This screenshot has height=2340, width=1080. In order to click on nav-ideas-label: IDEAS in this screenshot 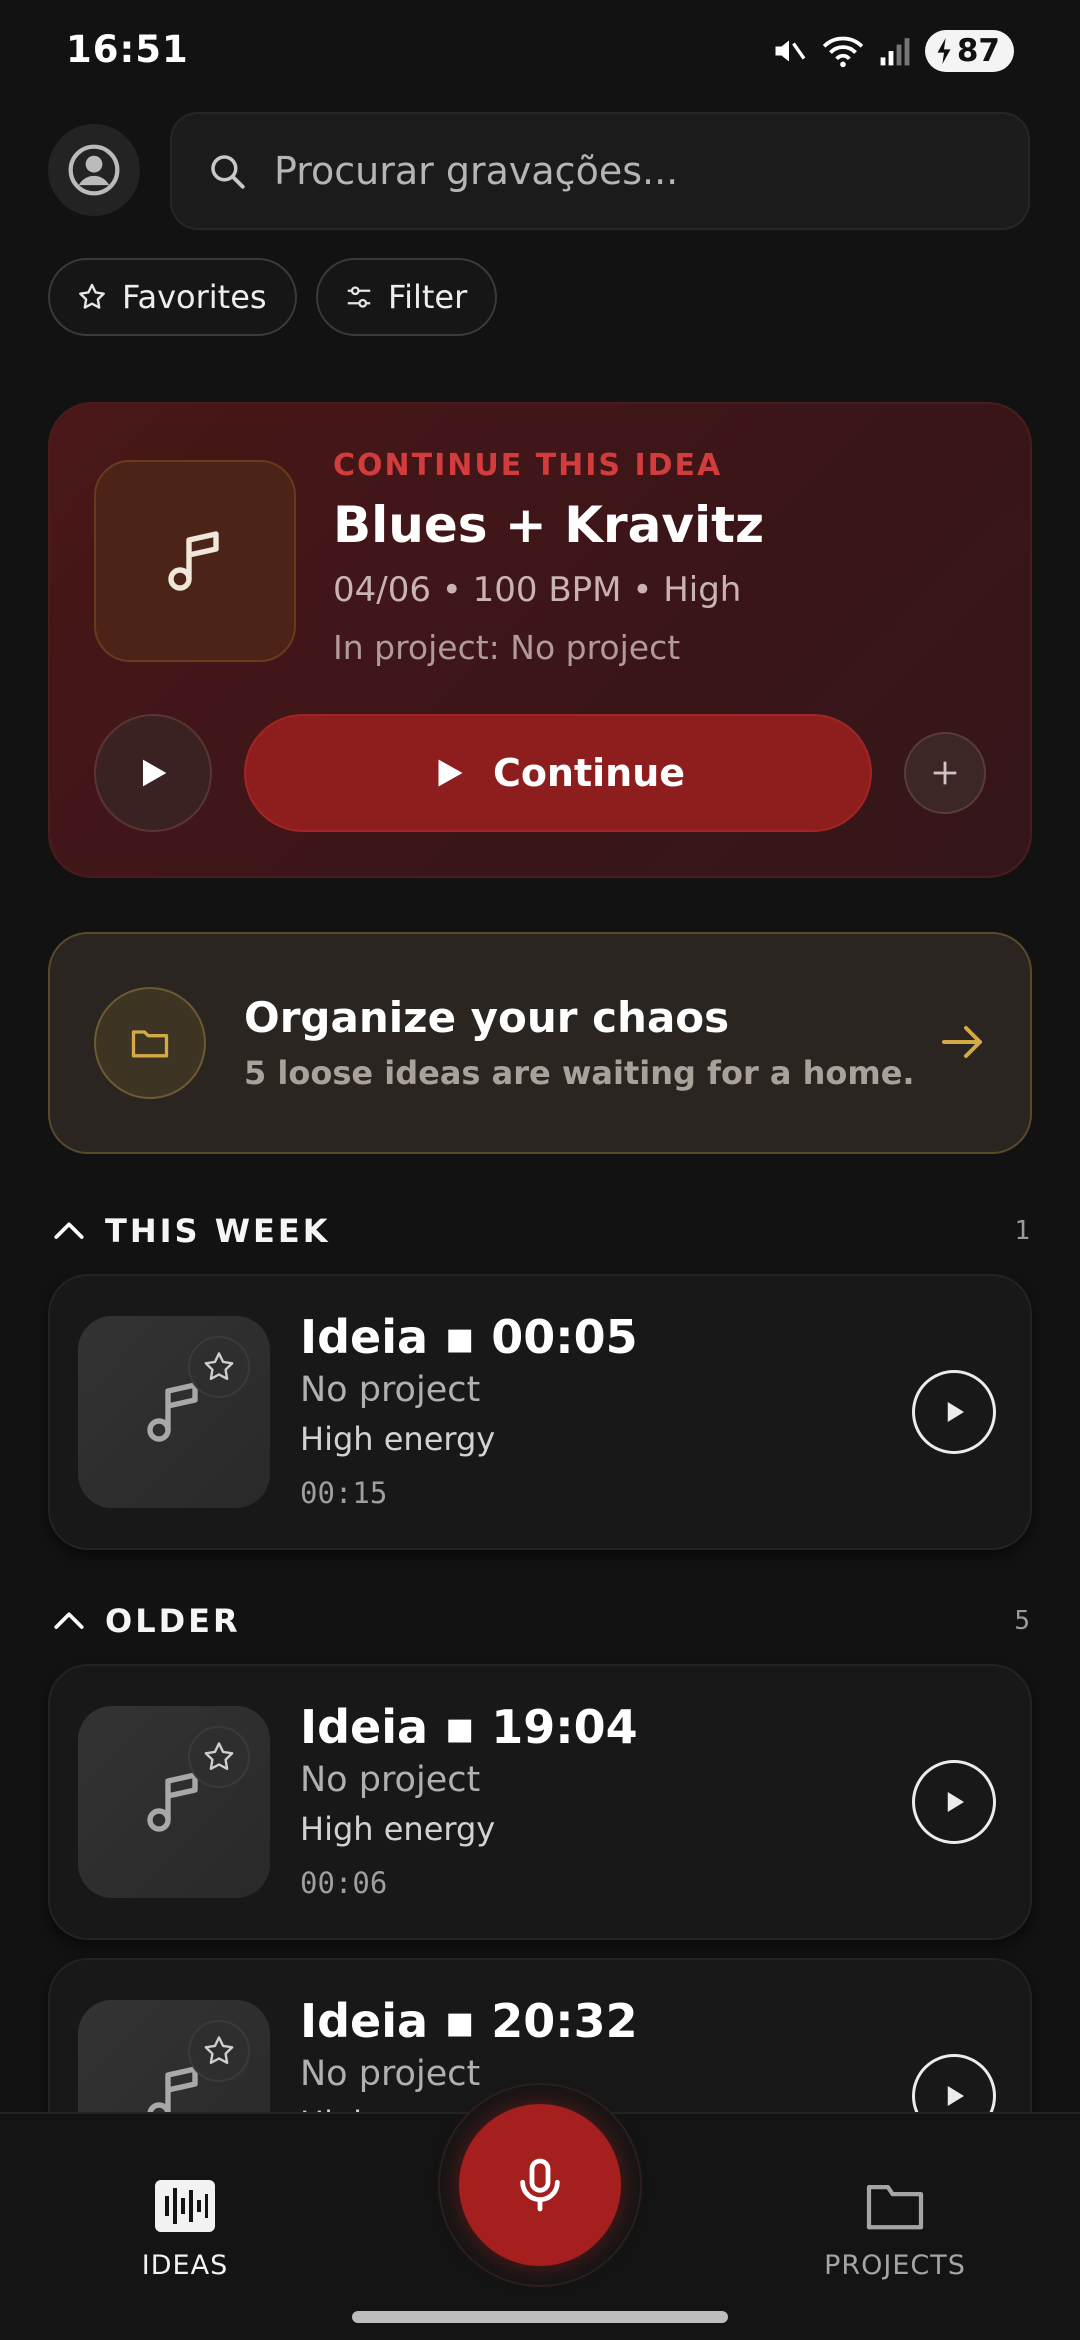, I will do `click(185, 2265)`.